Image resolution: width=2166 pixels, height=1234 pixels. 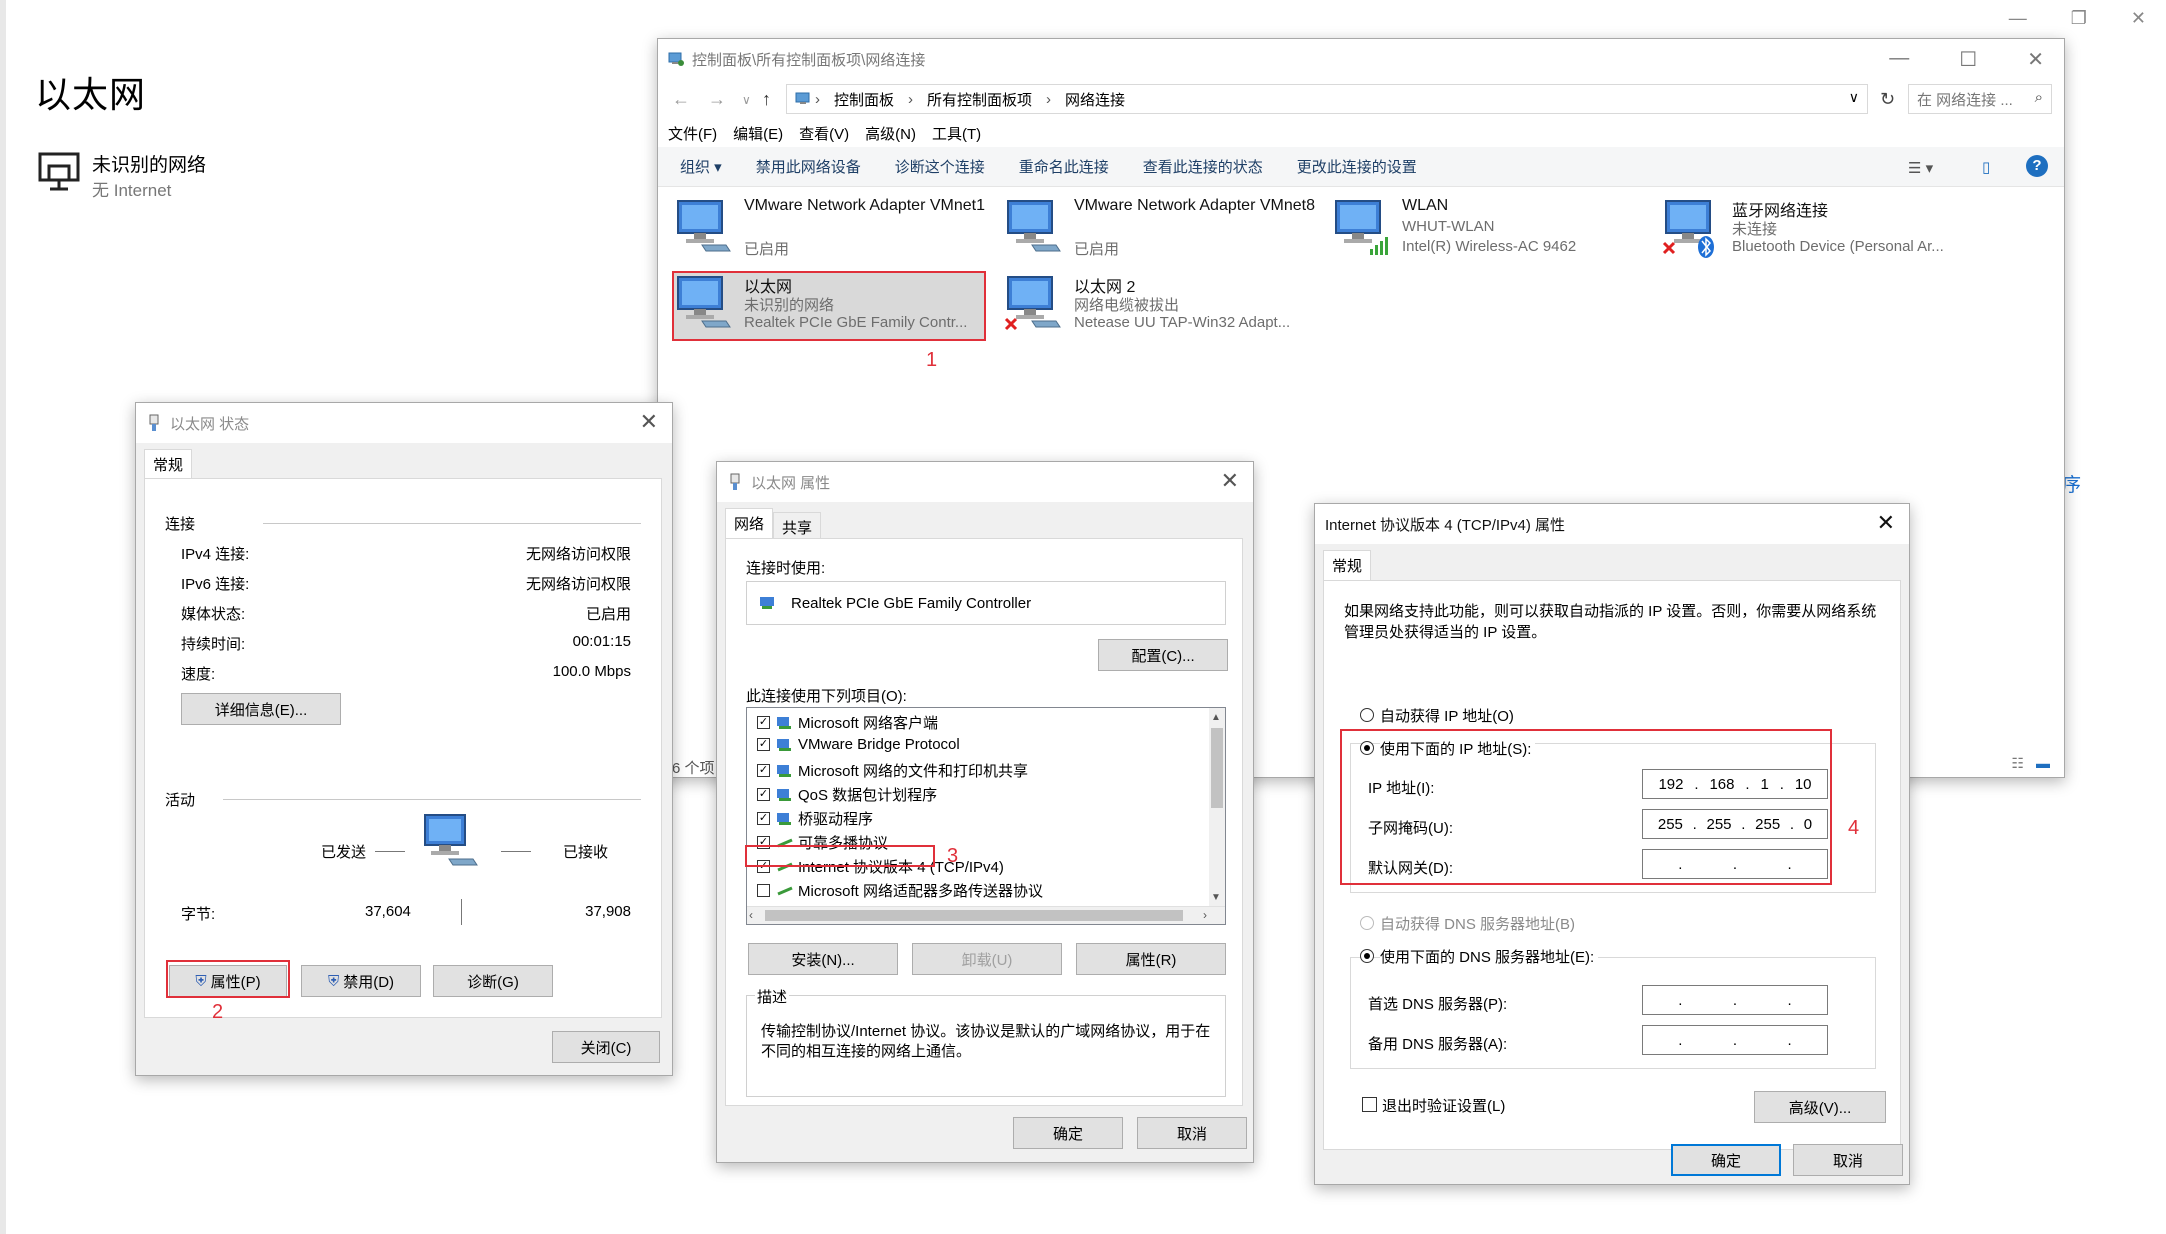 I want to click on auto-ip-radio, so click(x=1367, y=715).